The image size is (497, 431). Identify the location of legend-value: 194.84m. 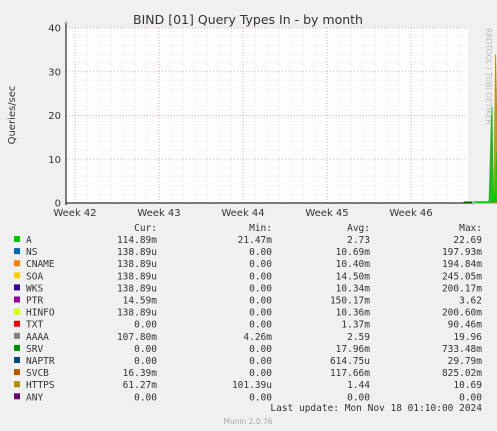
(462, 264).